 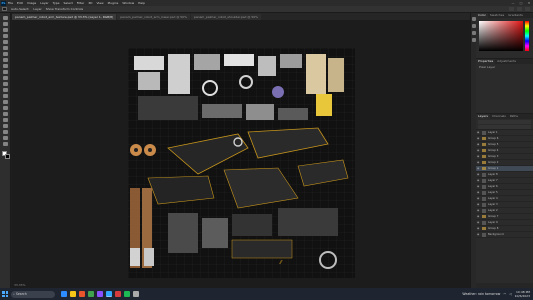 What do you see at coordinates (37, 9) in the screenshot?
I see `auto-select-target: Layer` at bounding box center [37, 9].